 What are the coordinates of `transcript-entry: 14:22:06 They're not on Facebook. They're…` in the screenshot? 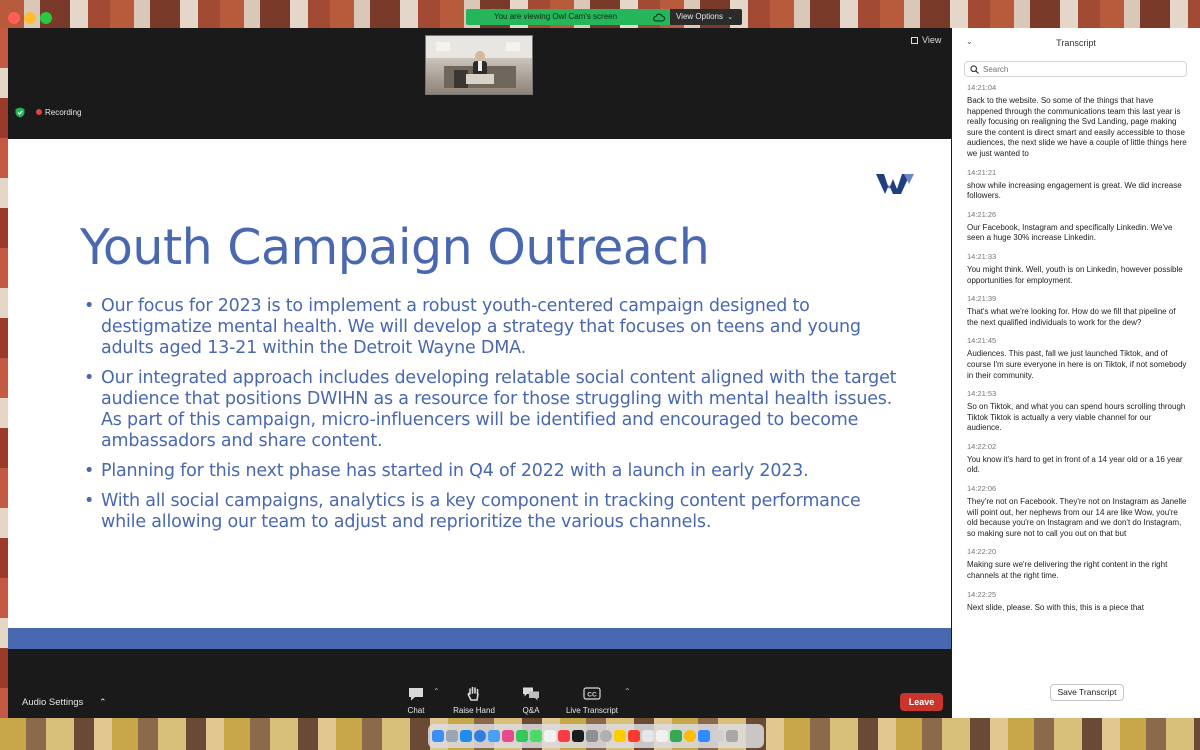 It's located at (1077, 511).